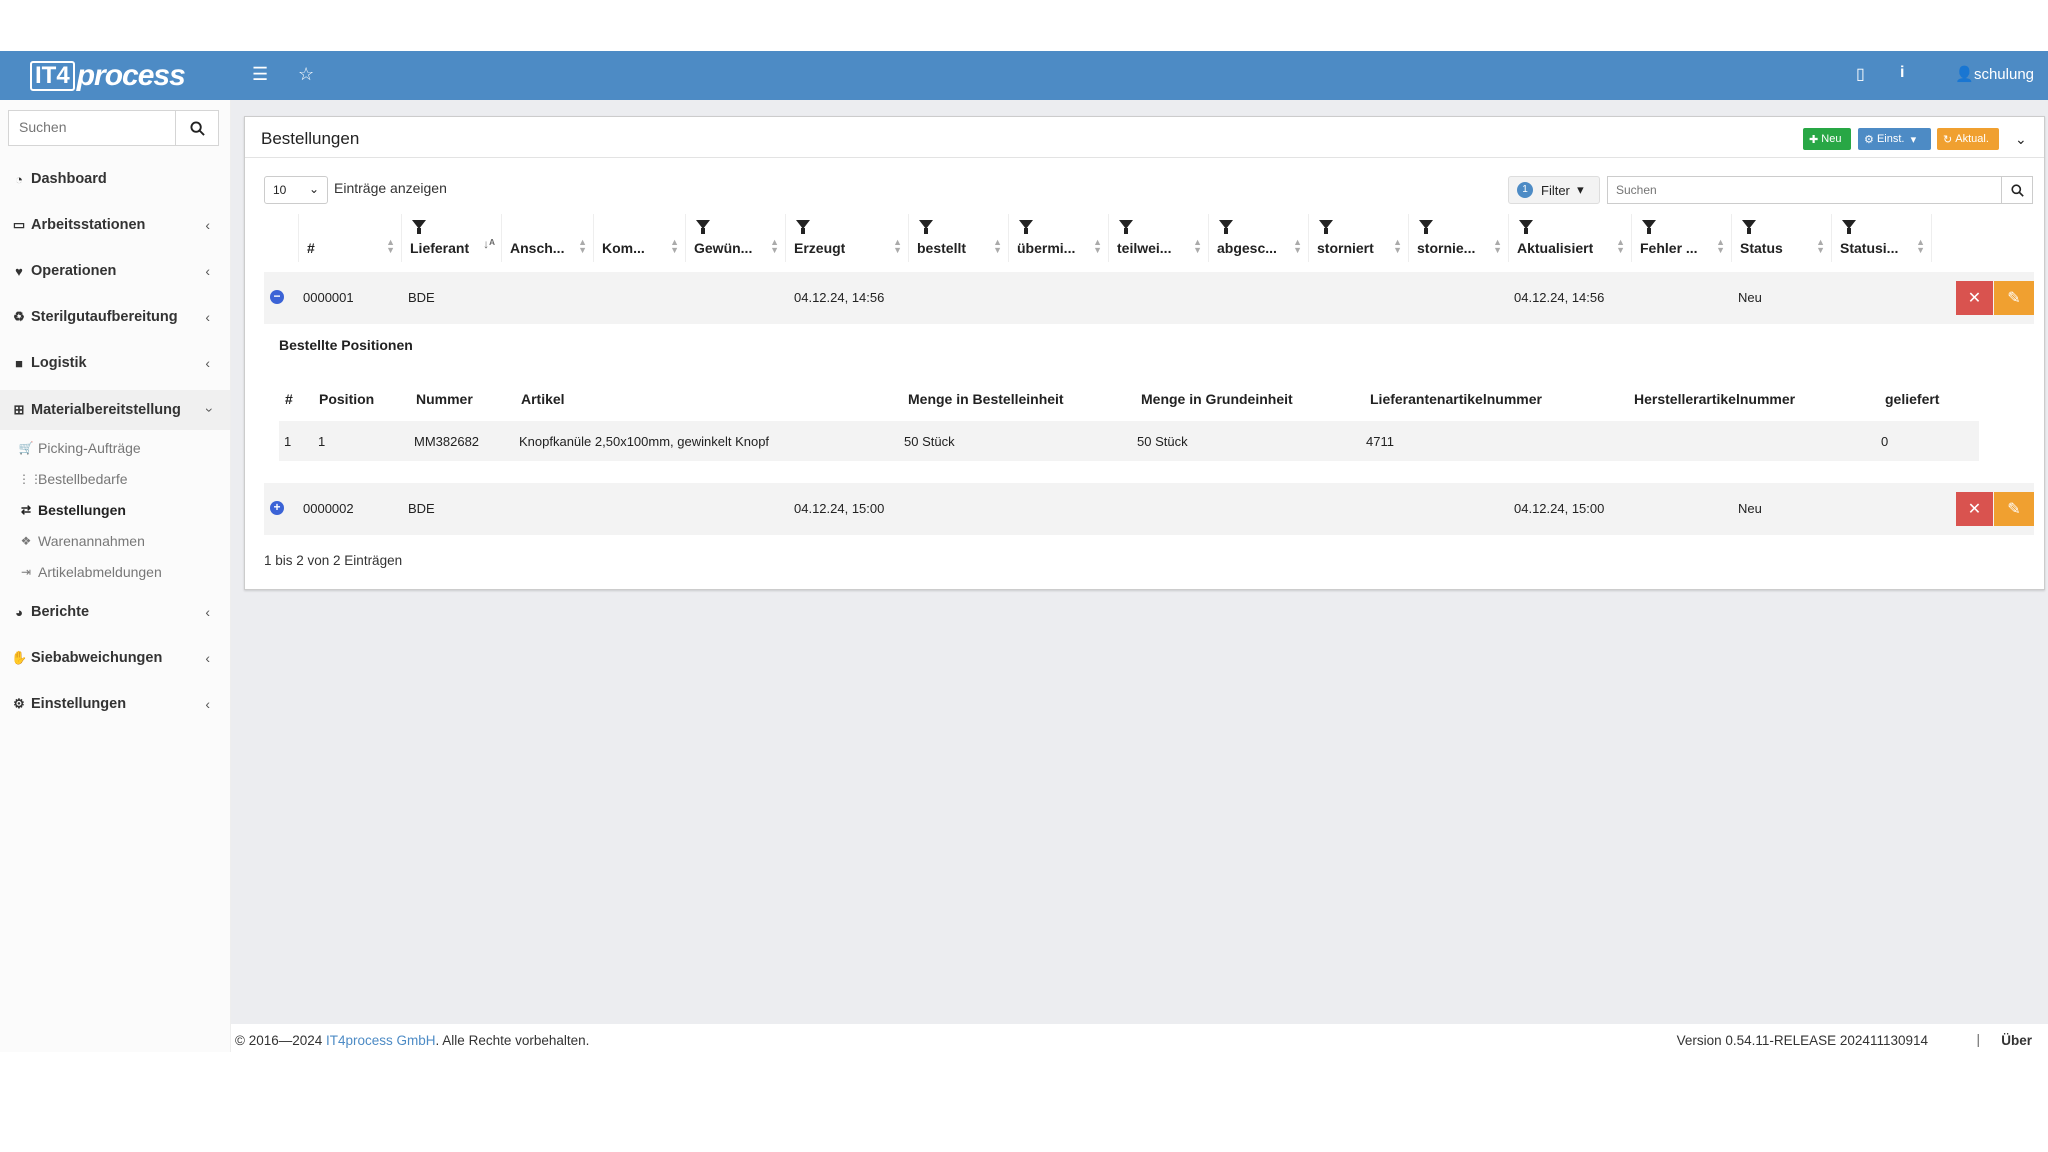 The image size is (2048, 1152). Describe the element at coordinates (640, 238) in the screenshot. I see `column-header-commission: Kom... ▲ ▼` at that location.